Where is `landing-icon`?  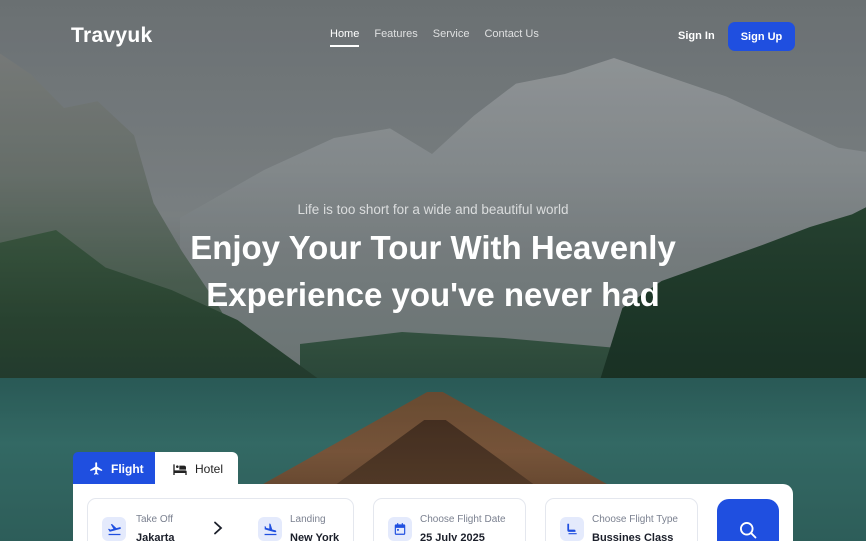
landing-icon is located at coordinates (270, 528).